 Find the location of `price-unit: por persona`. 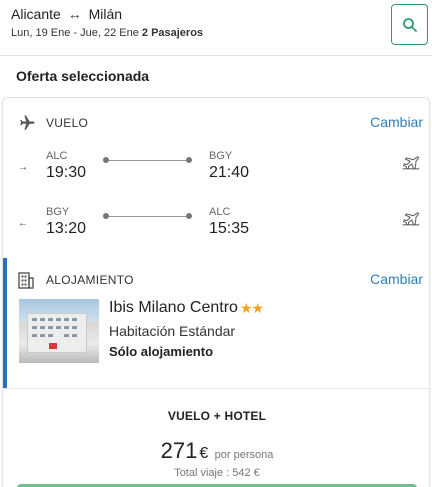

price-unit: por persona is located at coordinates (244, 455).